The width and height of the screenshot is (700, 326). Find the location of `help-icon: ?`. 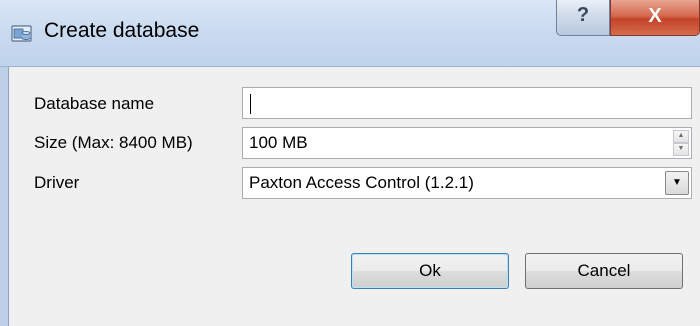

help-icon: ? is located at coordinates (583, 15).